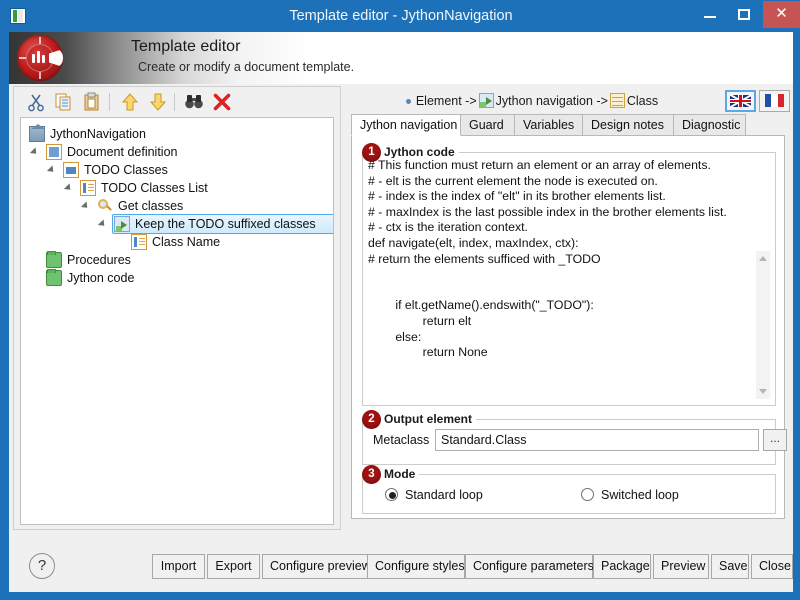  I want to click on tree-node-label: TODO Classes, so click(126, 170).